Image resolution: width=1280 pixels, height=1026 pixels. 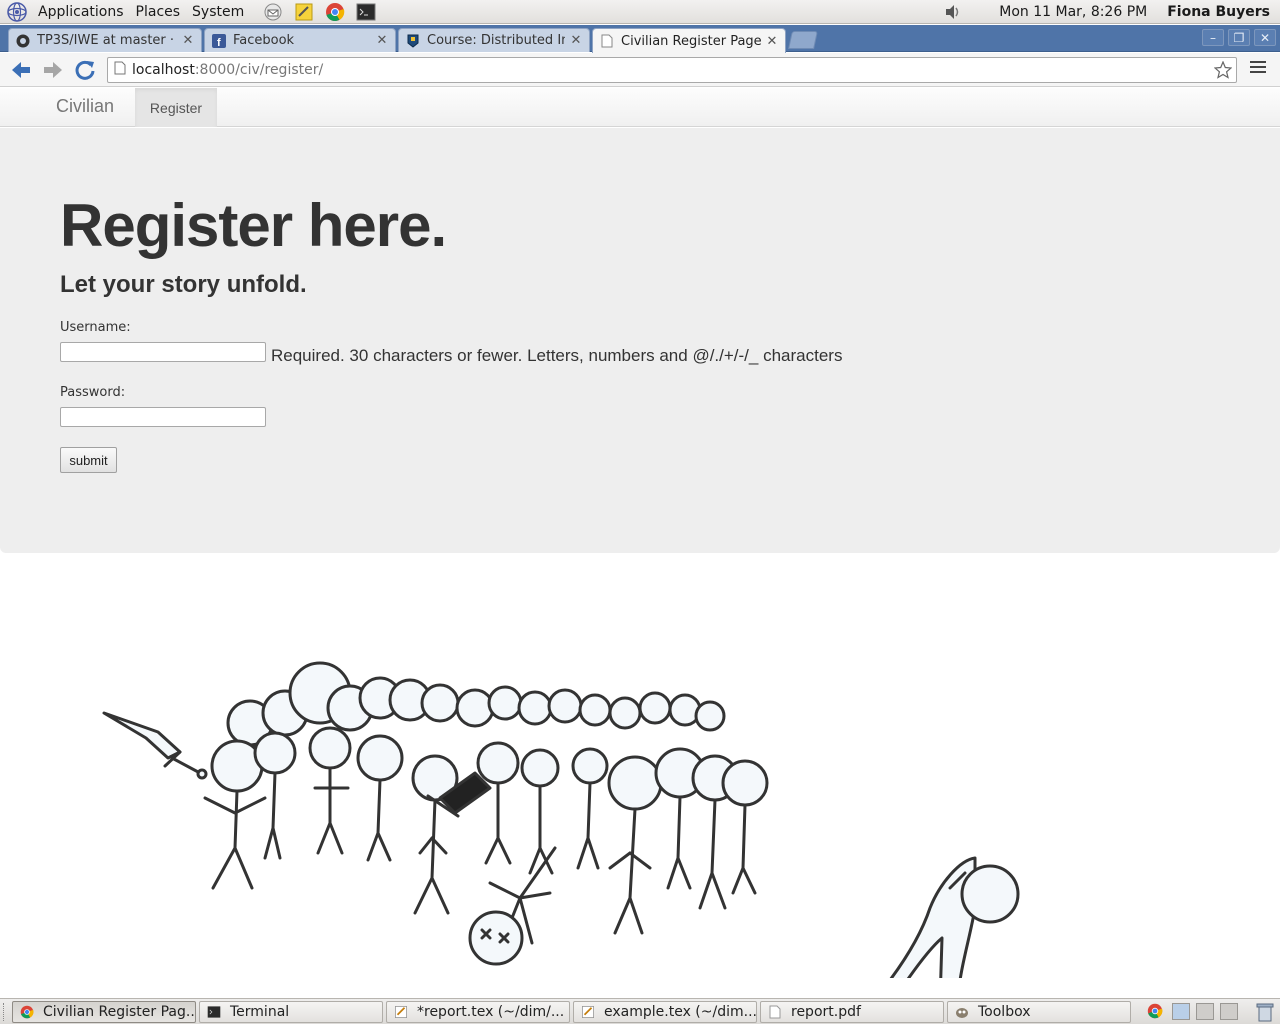 I want to click on forward-arrow-icon, so click(x=53, y=70).